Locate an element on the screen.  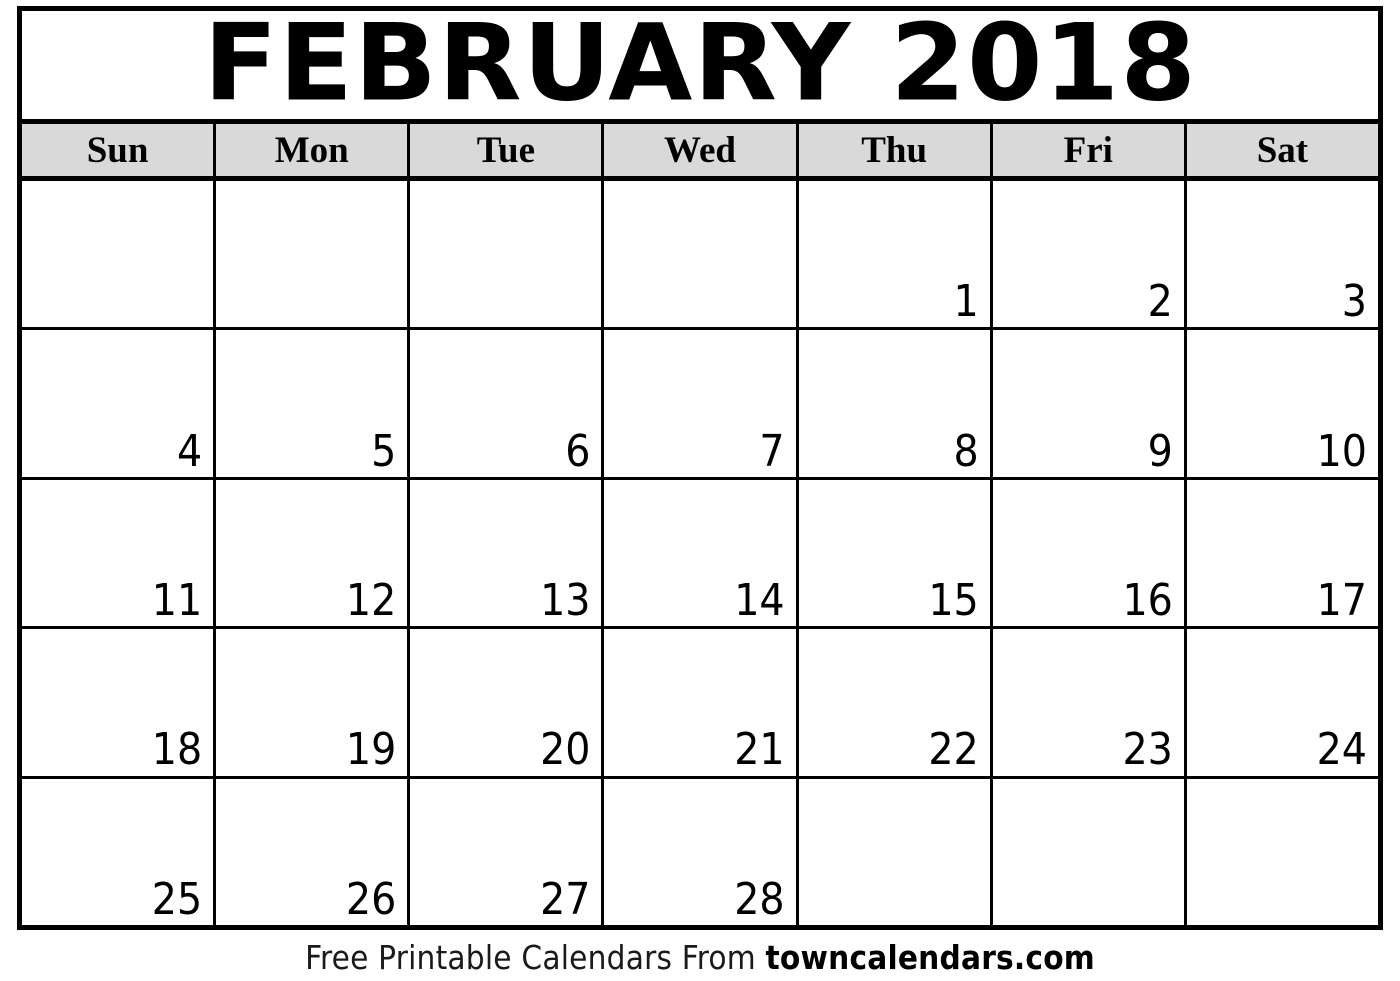
day-cell: 4 is located at coordinates (119, 403).